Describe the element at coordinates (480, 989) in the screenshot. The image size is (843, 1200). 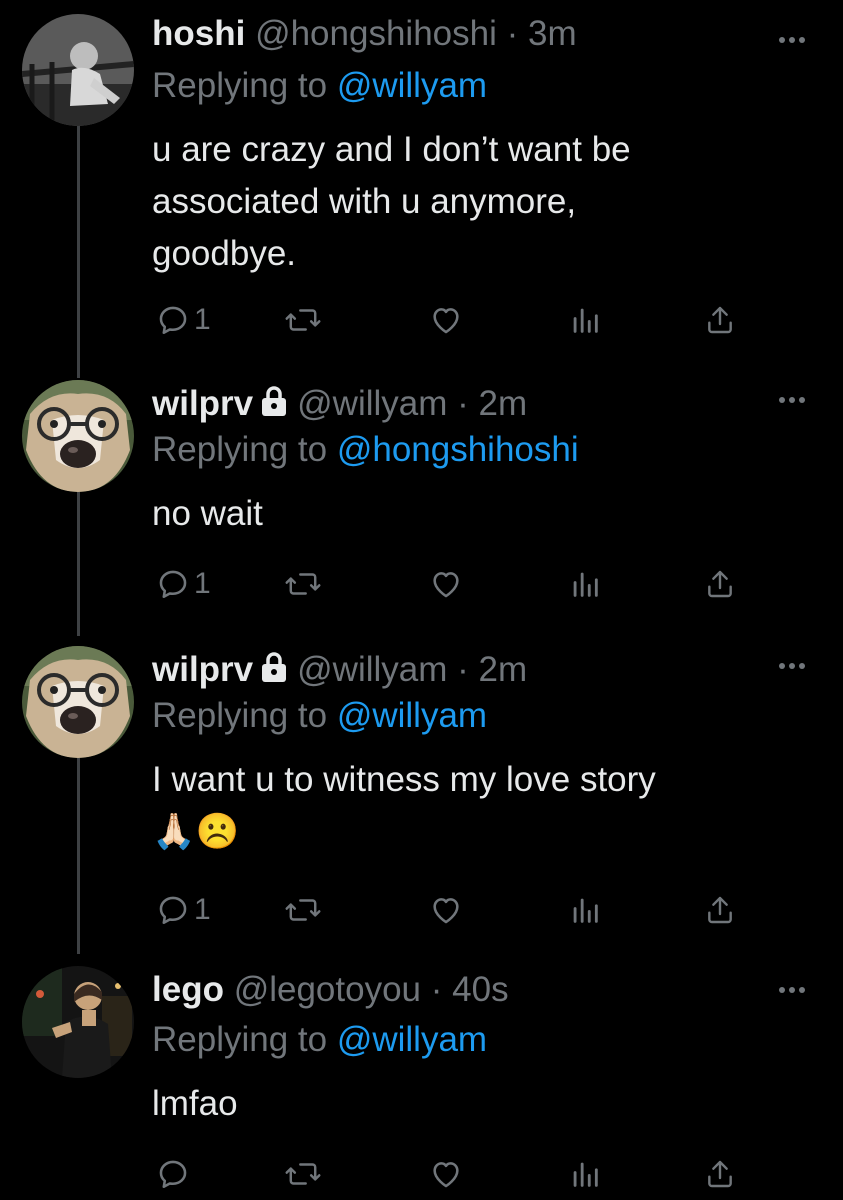
I see `timestamp: 40s` at that location.